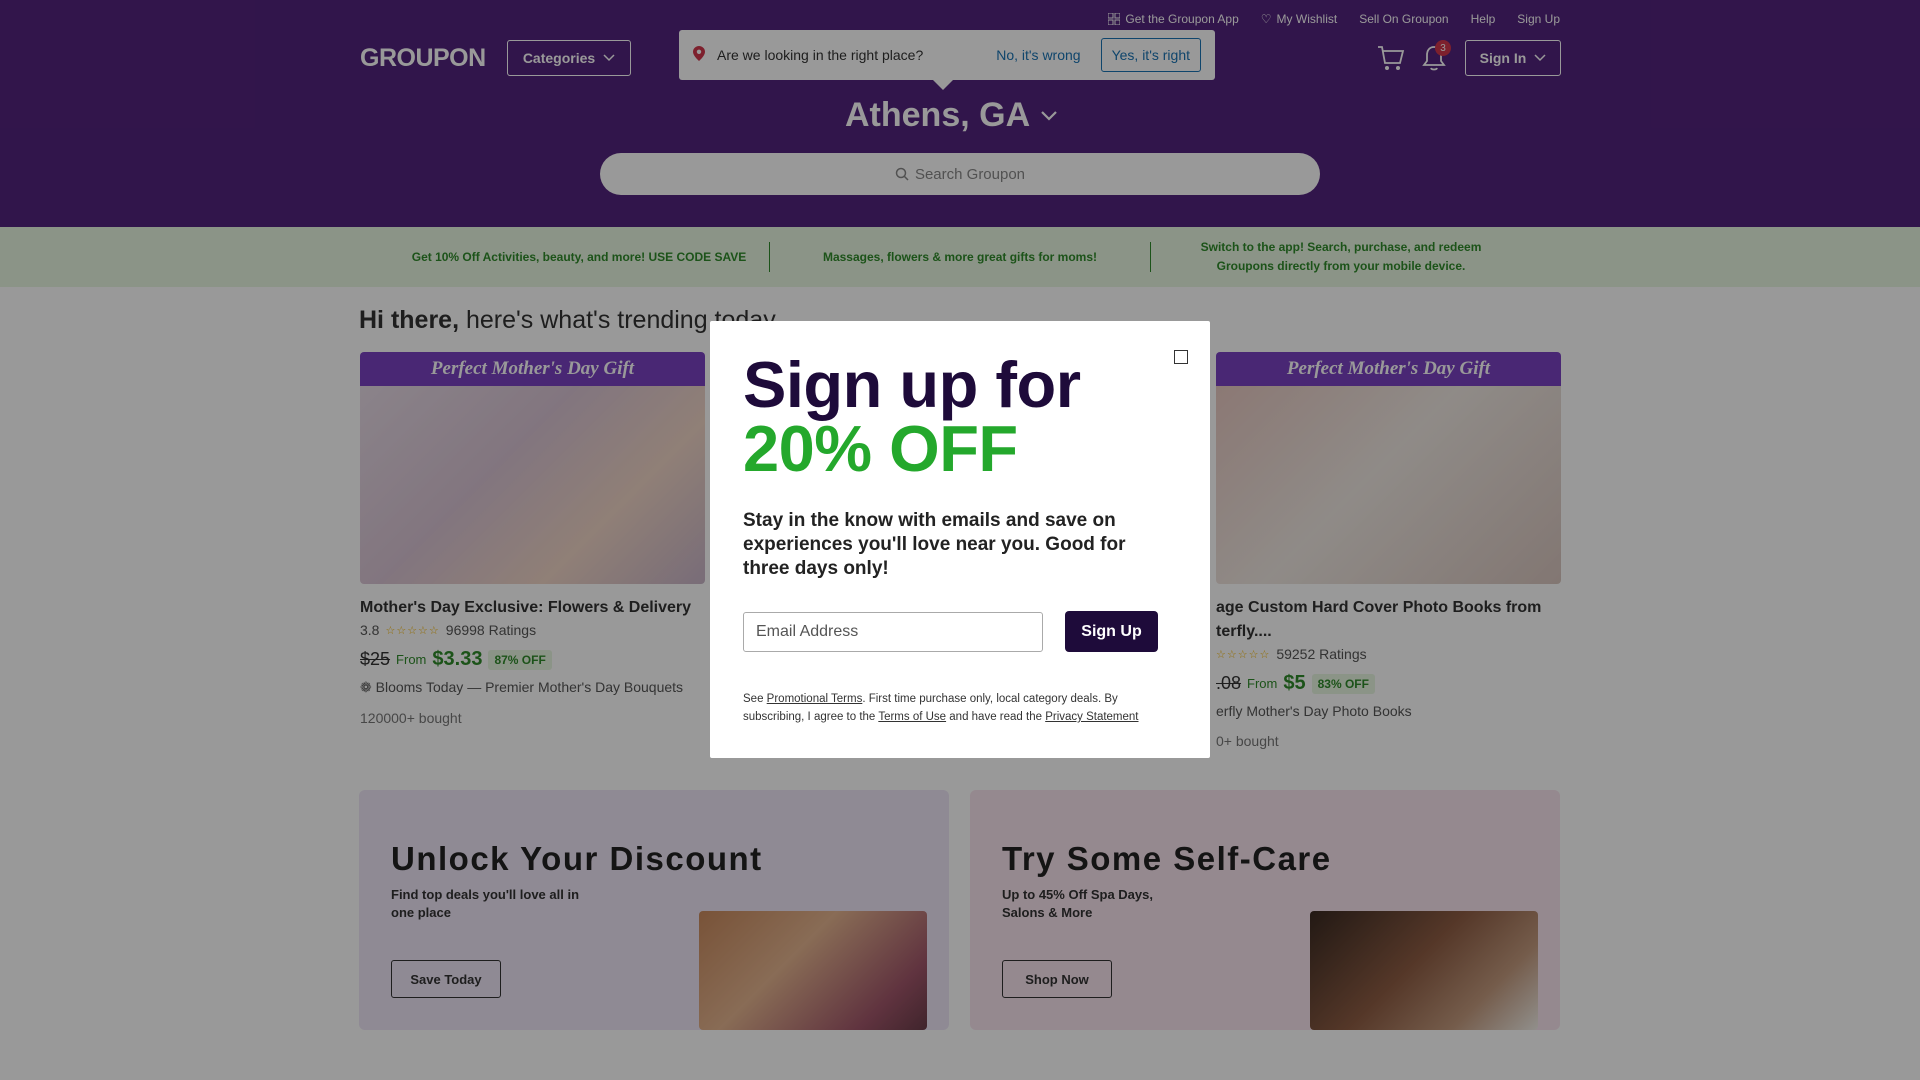 The height and width of the screenshot is (1080, 1920). Describe the element at coordinates (815, 699) in the screenshot. I see `promotional-terms-link: Promotional Terms` at that location.